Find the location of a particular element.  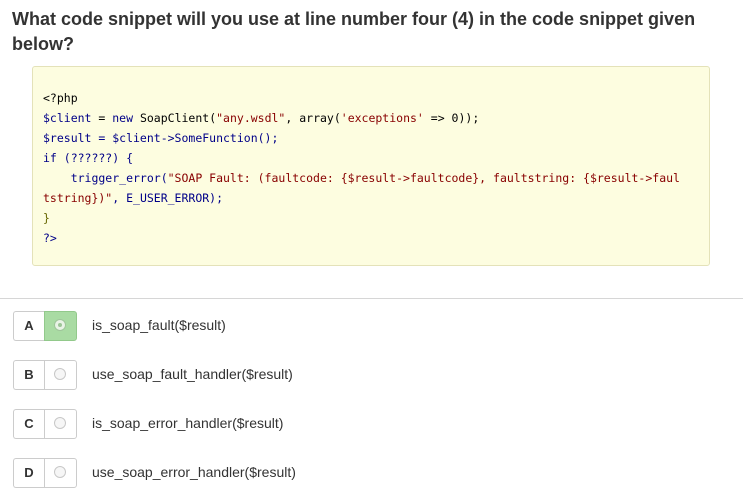

option-b-label: use_soap_fault_handler($result) is located at coordinates (192, 374).